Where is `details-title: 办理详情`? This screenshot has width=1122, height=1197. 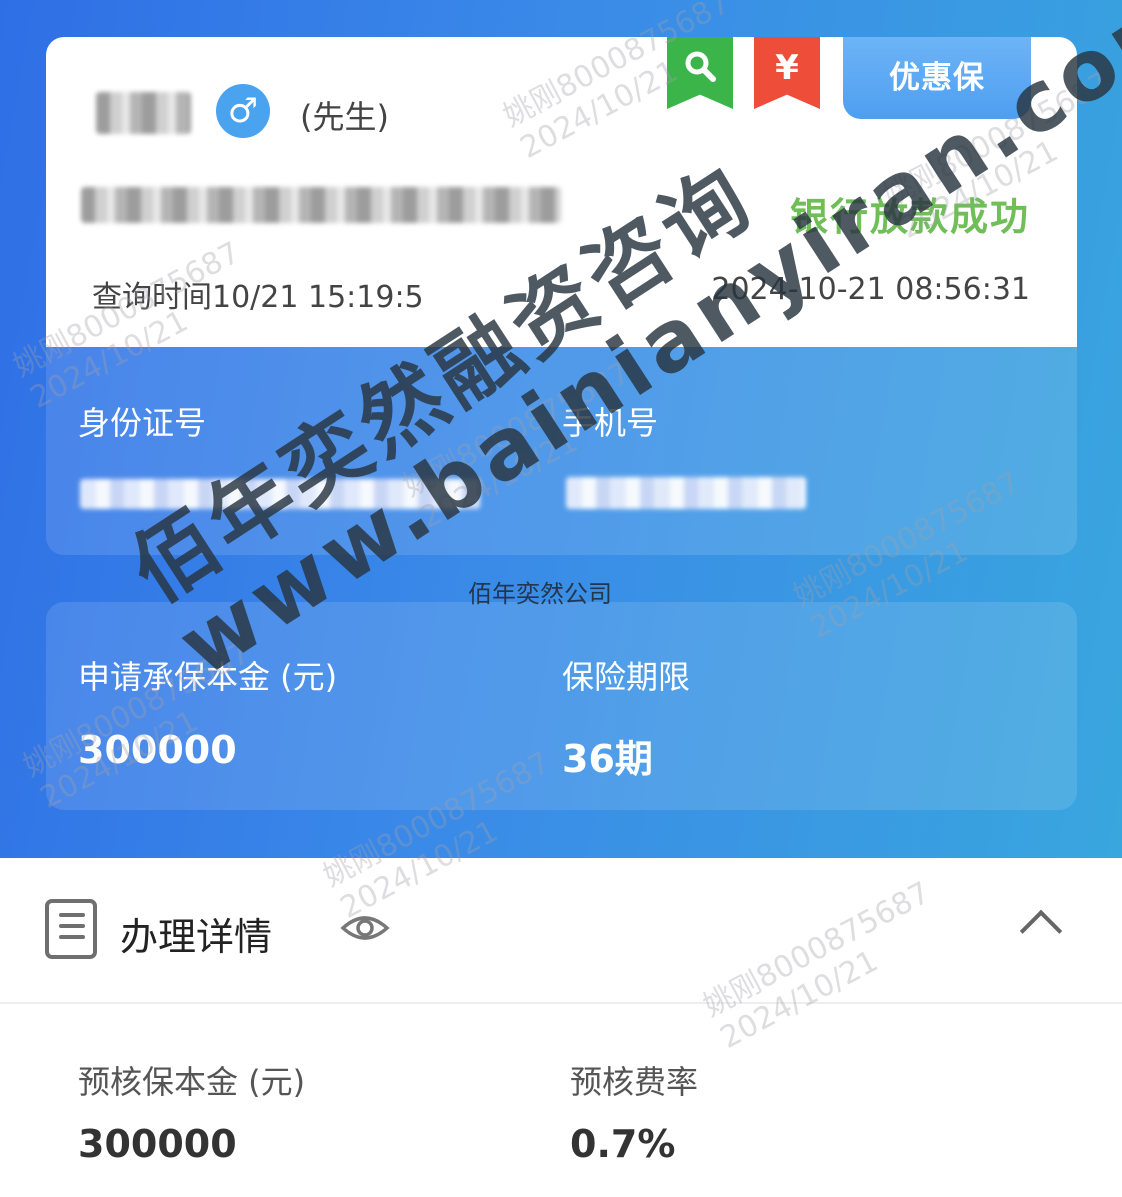
details-title: 办理详情 is located at coordinates (196, 937).